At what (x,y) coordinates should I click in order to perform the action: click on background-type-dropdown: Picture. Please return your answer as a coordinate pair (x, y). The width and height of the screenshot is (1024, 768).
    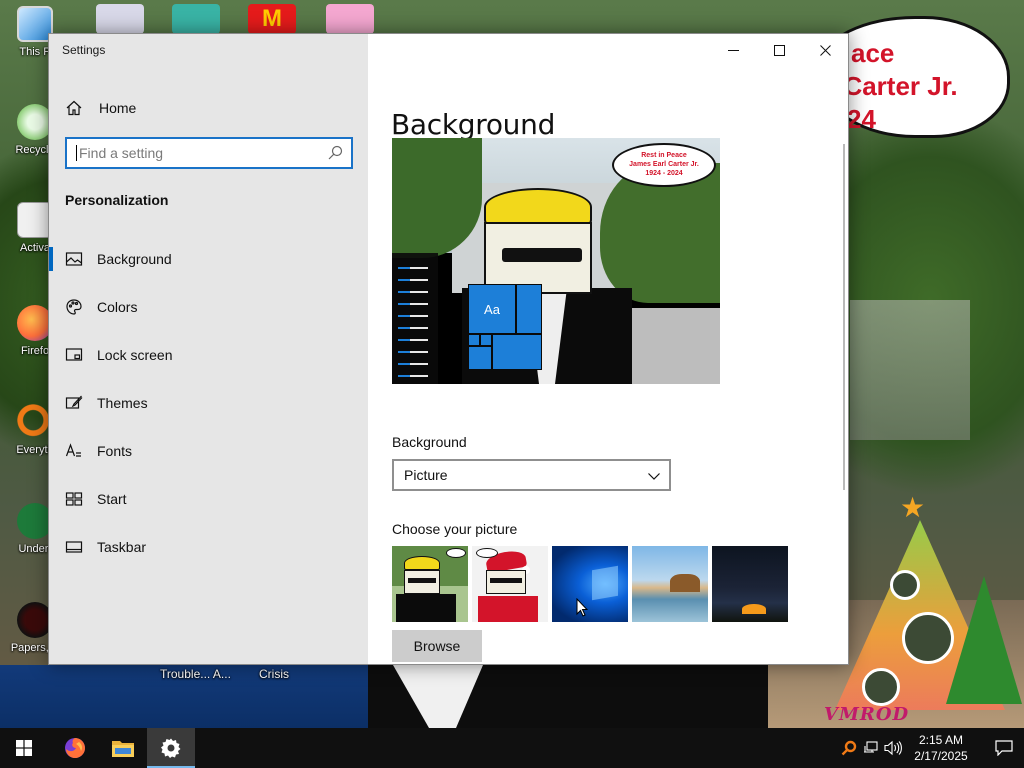
    Looking at the image, I should click on (531, 475).